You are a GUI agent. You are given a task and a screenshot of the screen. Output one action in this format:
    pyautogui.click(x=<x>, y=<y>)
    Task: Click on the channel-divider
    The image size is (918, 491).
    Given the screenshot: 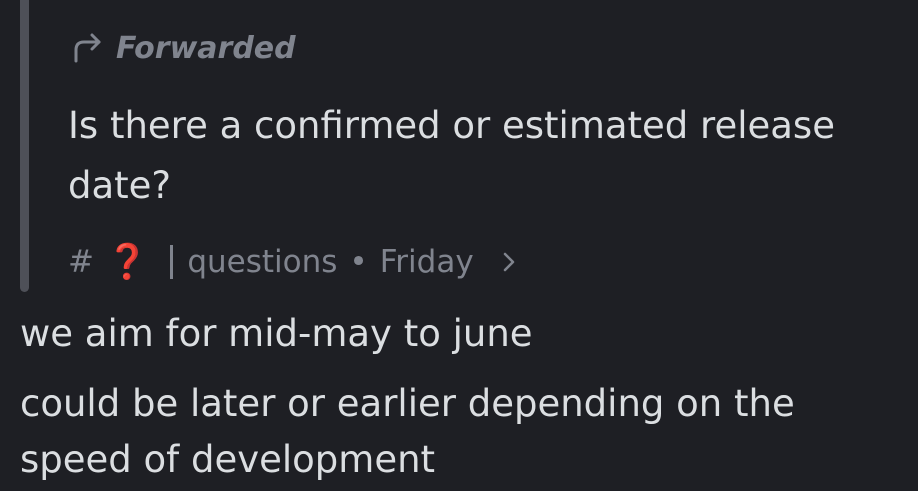 What is the action you would take?
    pyautogui.click(x=172, y=262)
    